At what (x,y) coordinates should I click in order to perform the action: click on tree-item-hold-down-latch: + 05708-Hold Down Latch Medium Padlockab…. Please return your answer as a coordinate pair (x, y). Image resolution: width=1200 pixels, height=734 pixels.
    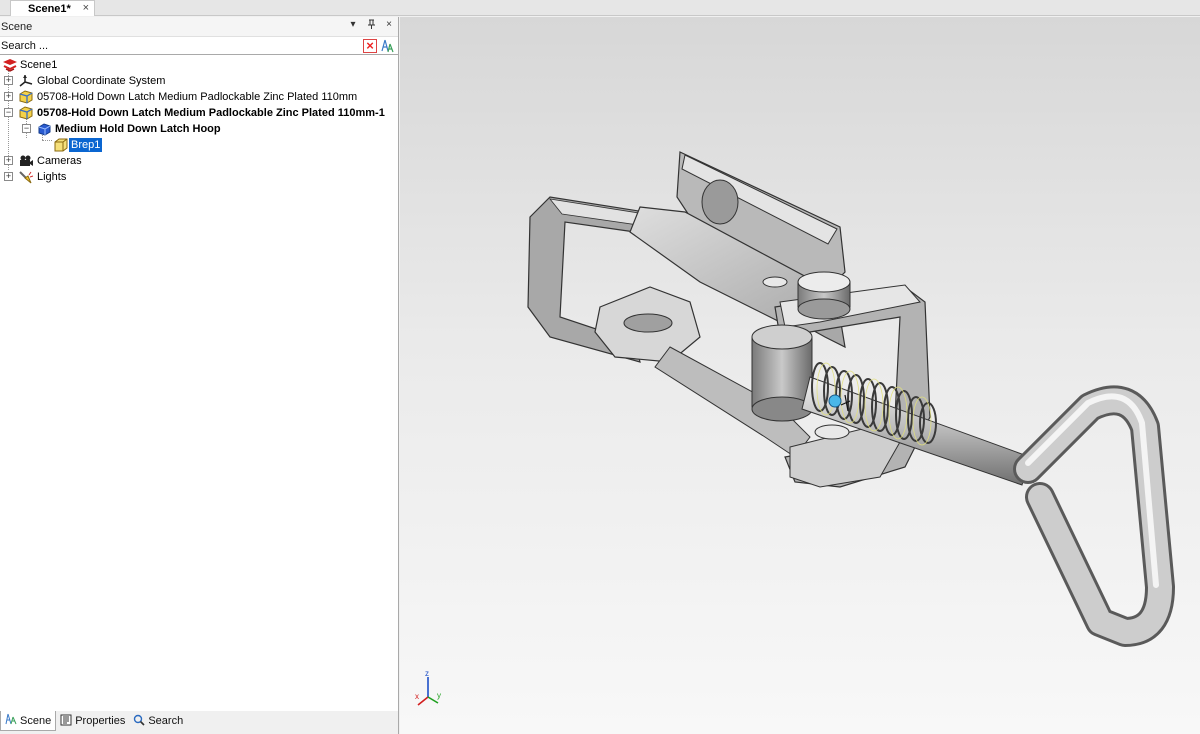
    Looking at the image, I should click on (199, 97).